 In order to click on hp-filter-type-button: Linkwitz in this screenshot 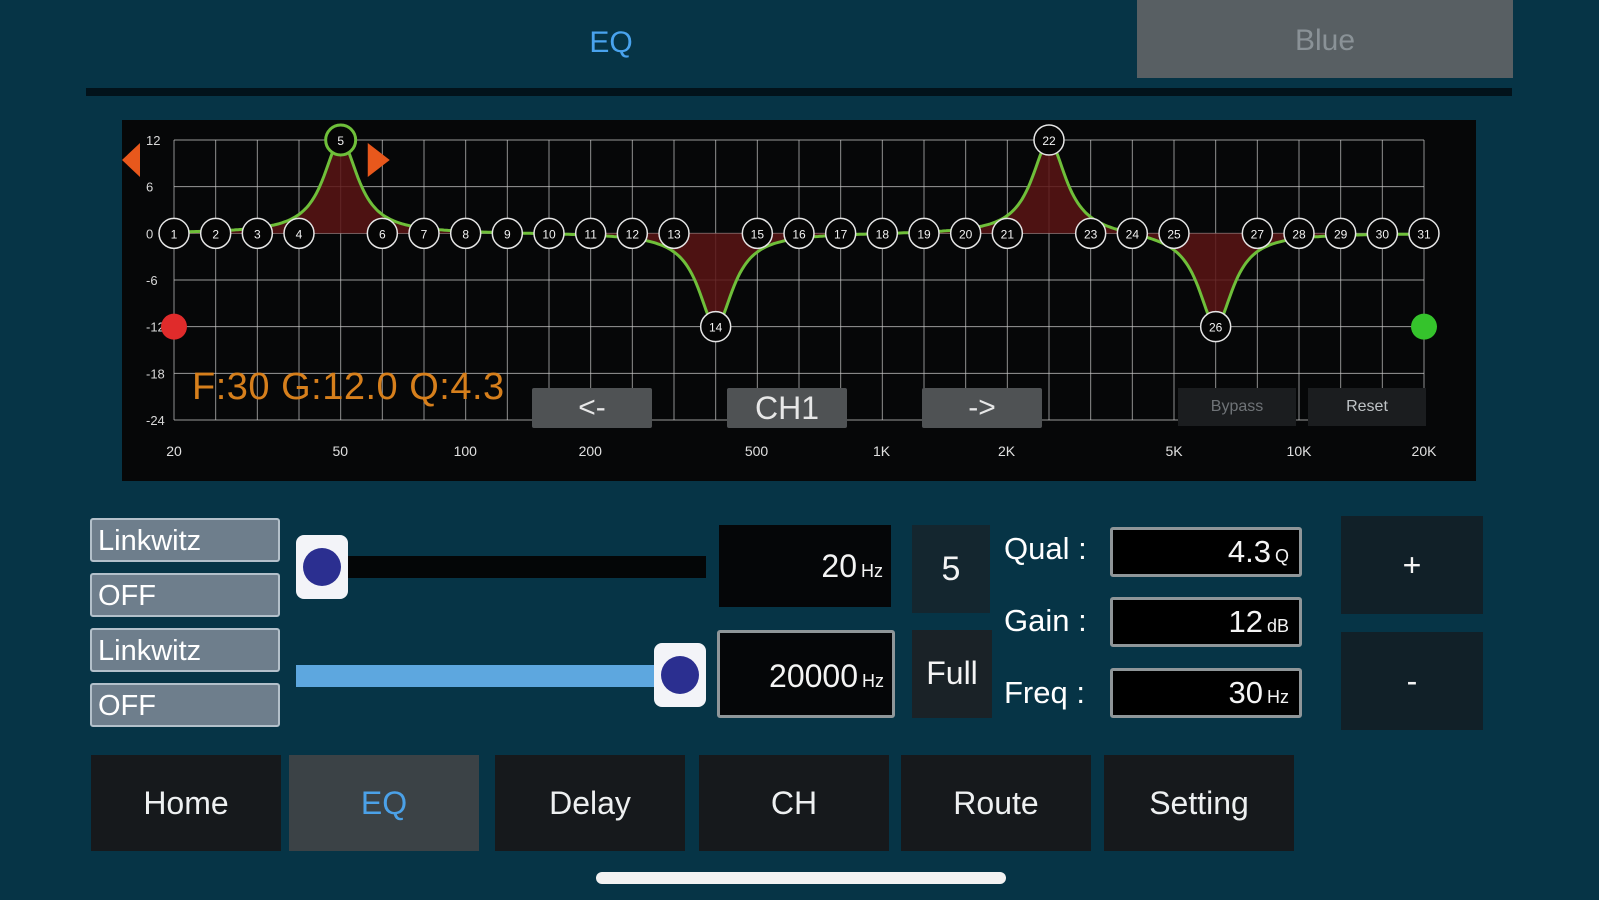, I will do `click(185, 540)`.